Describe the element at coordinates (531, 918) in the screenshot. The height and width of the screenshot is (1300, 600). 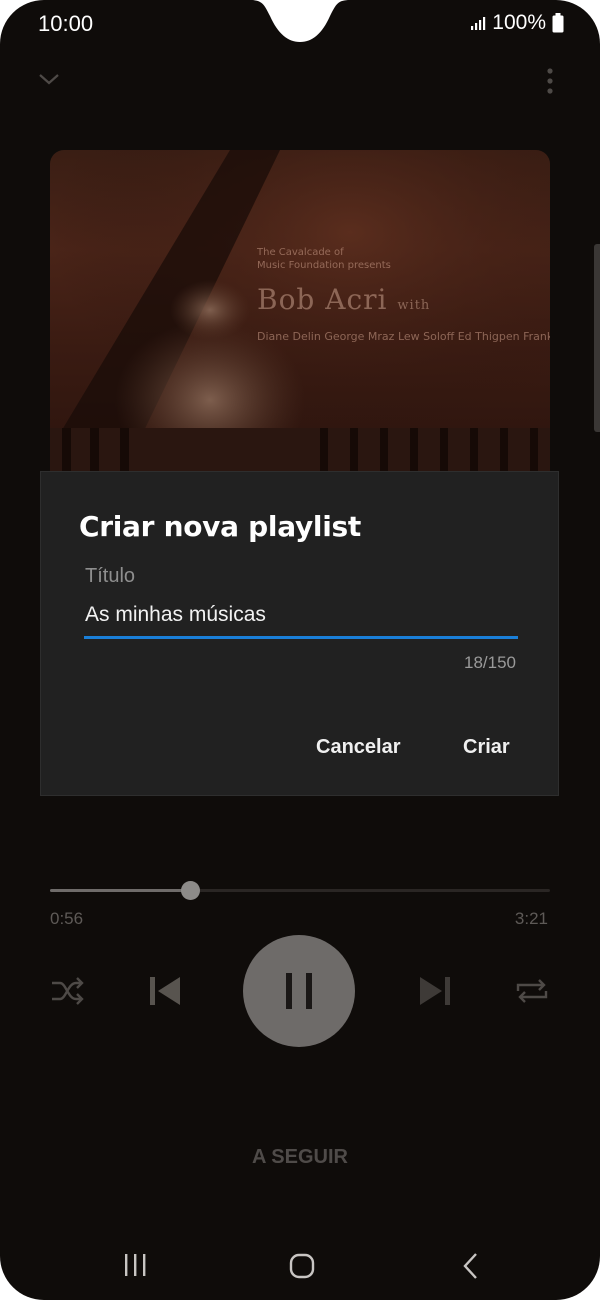
I see `total-duration: 3:21` at that location.